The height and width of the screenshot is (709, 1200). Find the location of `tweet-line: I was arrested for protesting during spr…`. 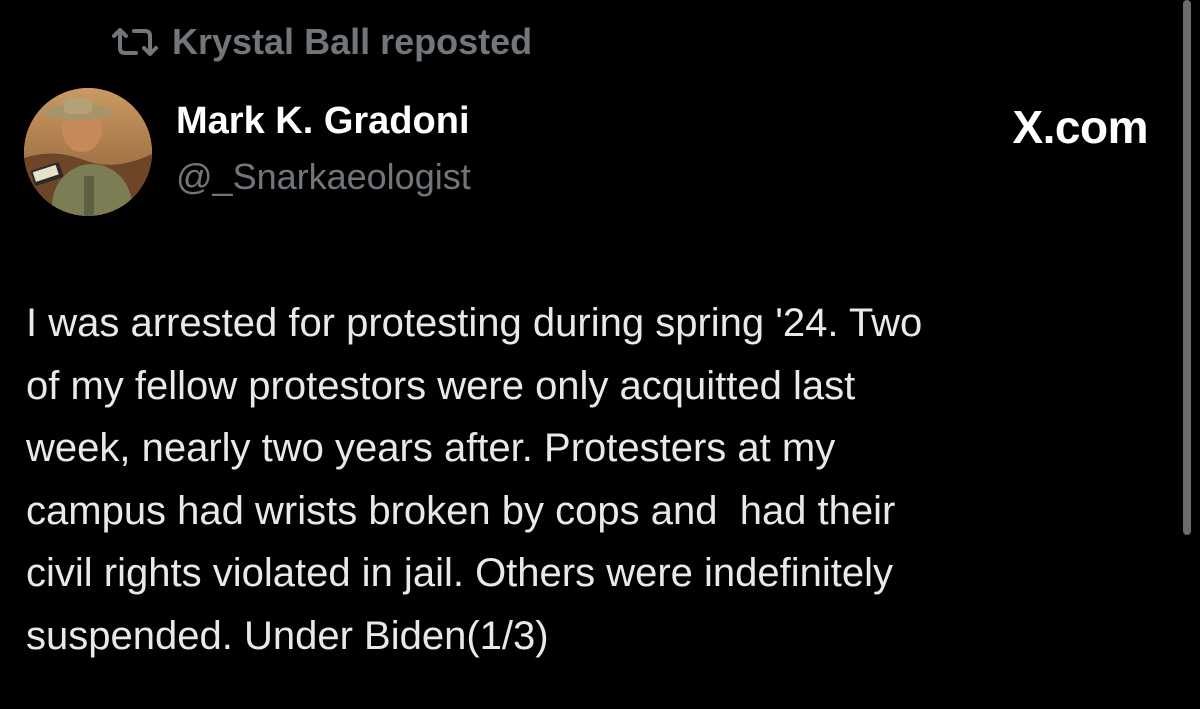

tweet-line: I was arrested for protesting during spr… is located at coordinates (474, 323).